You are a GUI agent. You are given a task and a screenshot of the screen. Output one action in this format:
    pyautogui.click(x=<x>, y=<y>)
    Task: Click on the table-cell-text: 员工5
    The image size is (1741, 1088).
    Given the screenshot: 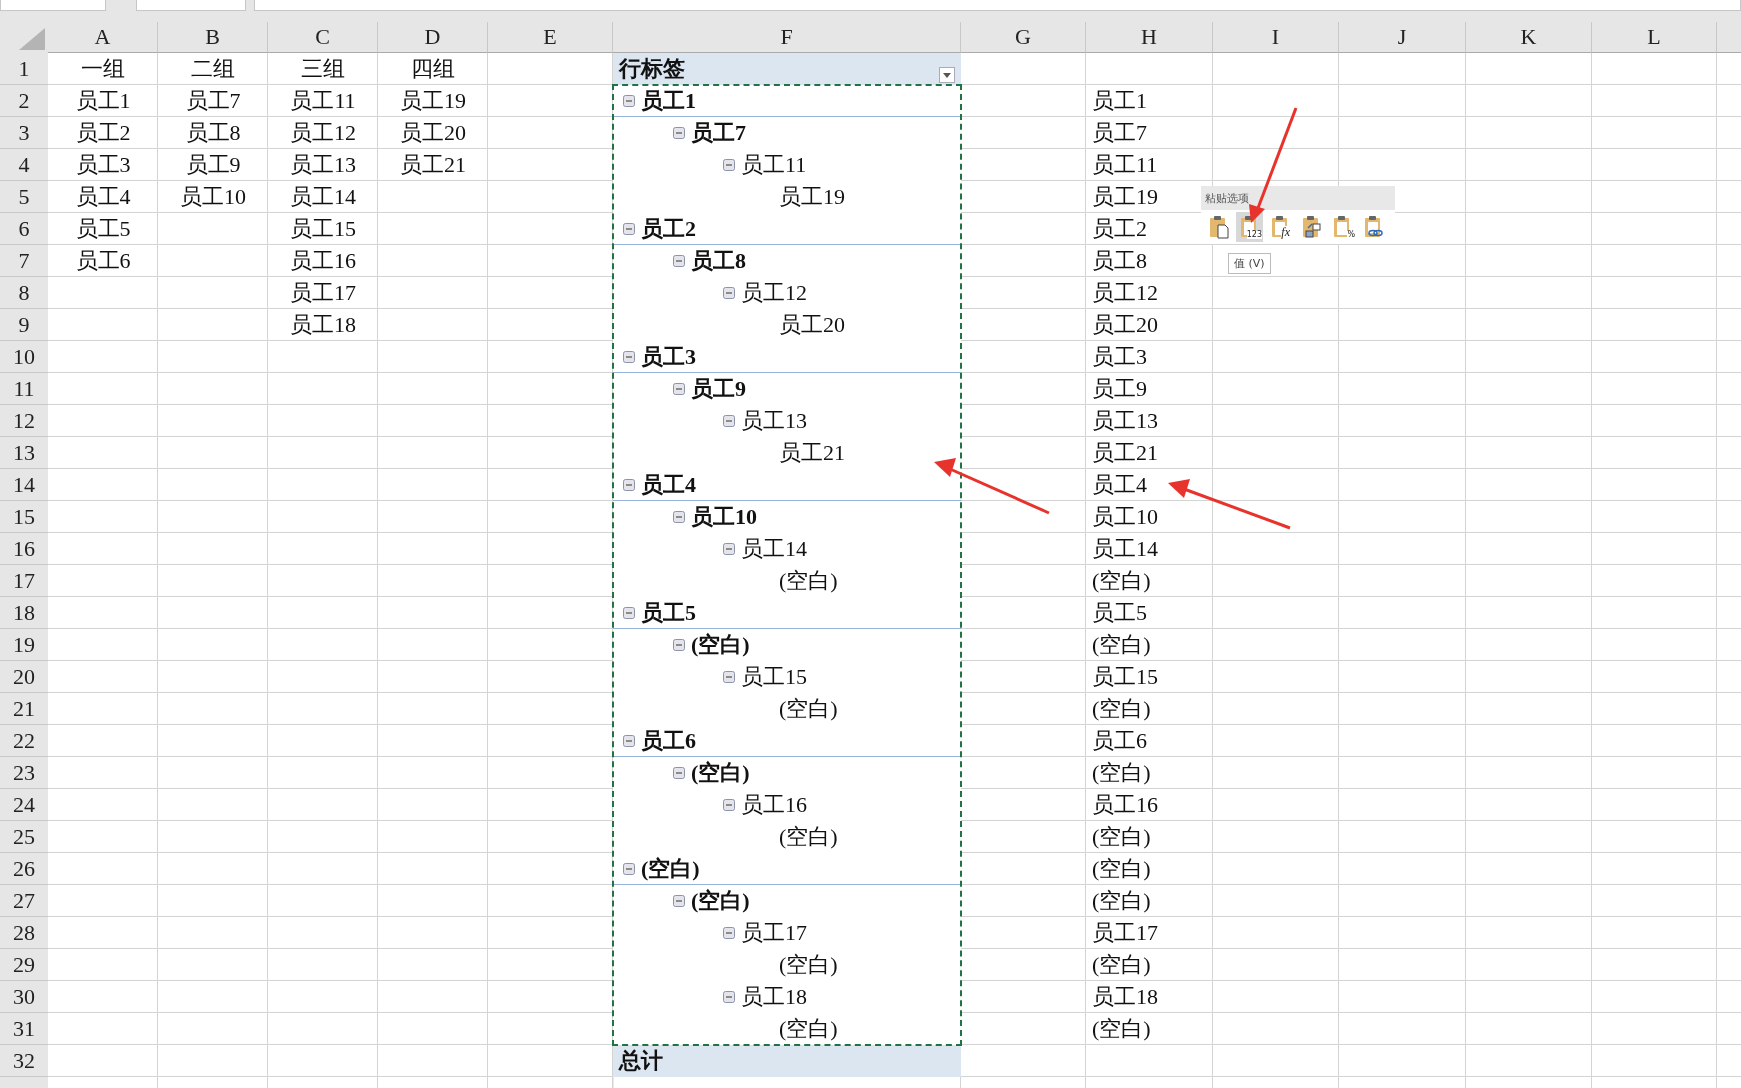 What is the action you would take?
    pyautogui.click(x=1119, y=613)
    